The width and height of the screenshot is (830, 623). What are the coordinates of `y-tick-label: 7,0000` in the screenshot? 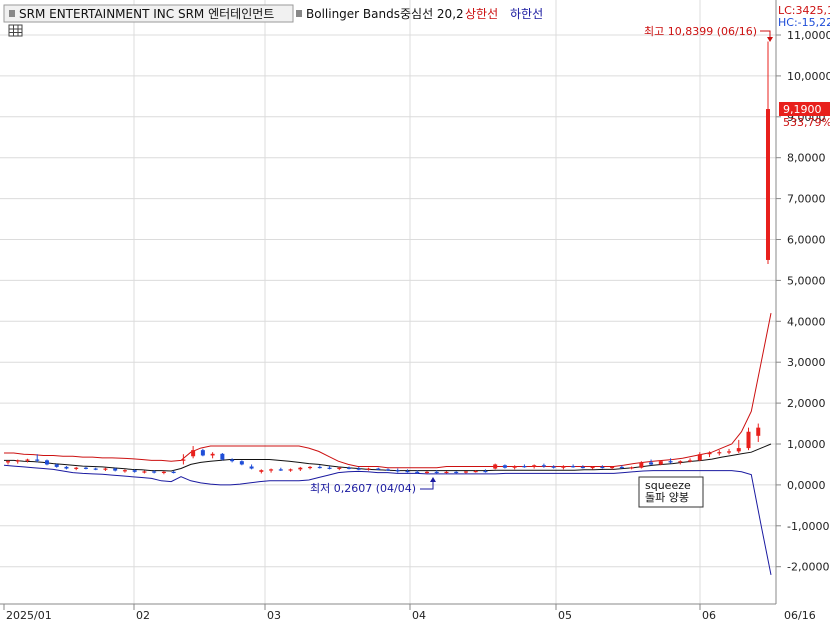 It's located at (806, 199).